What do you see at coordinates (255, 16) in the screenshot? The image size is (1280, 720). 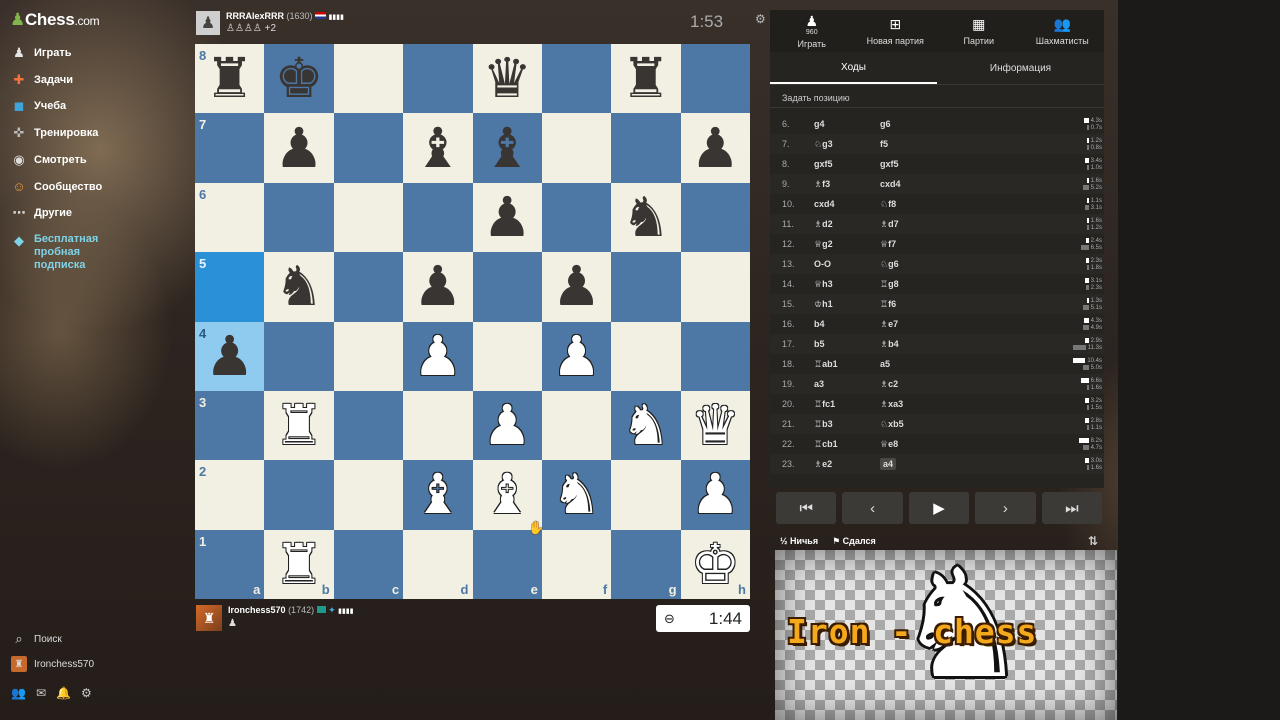 I see `top-player-name: RRRAlexRRR` at bounding box center [255, 16].